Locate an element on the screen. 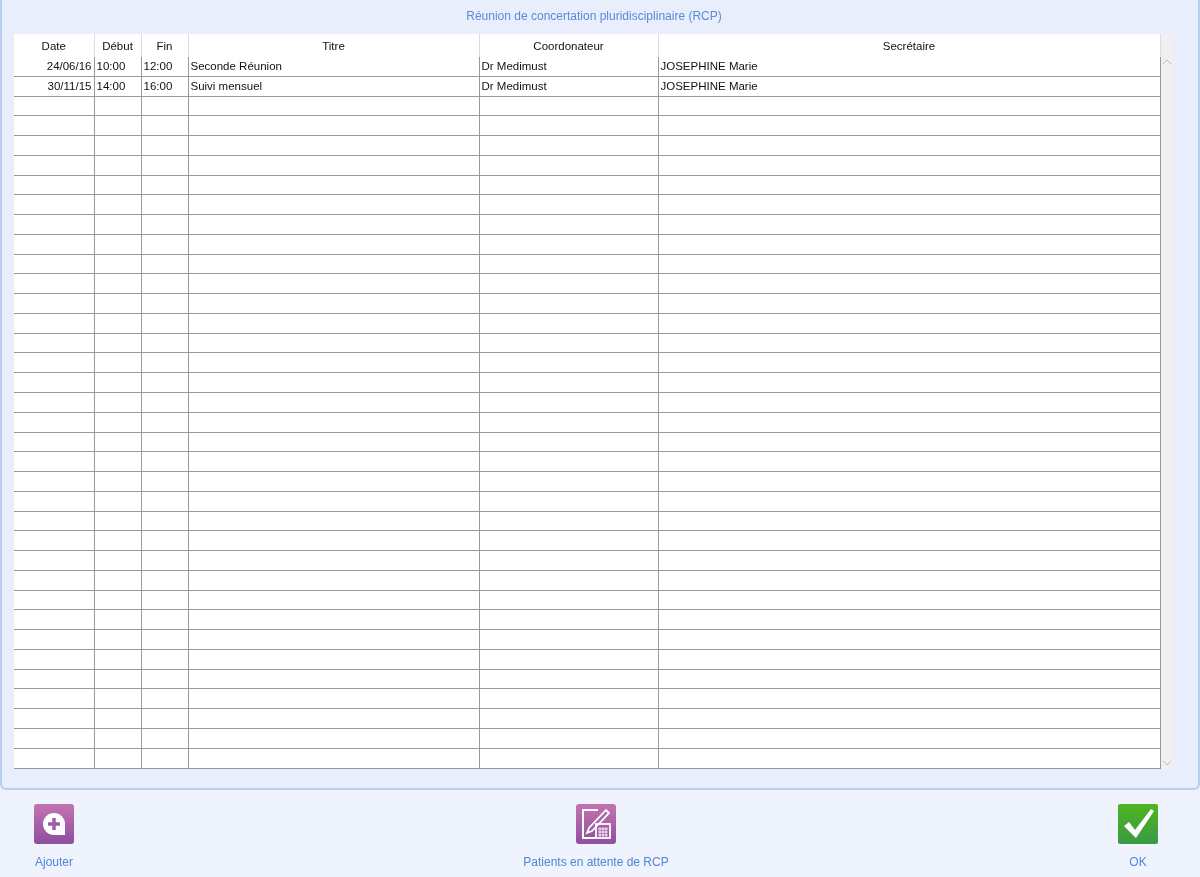 The width and height of the screenshot is (1200, 877). window-title: Réunion de concertation pluridisciplinaire (RCP) is located at coordinates (594, 16).